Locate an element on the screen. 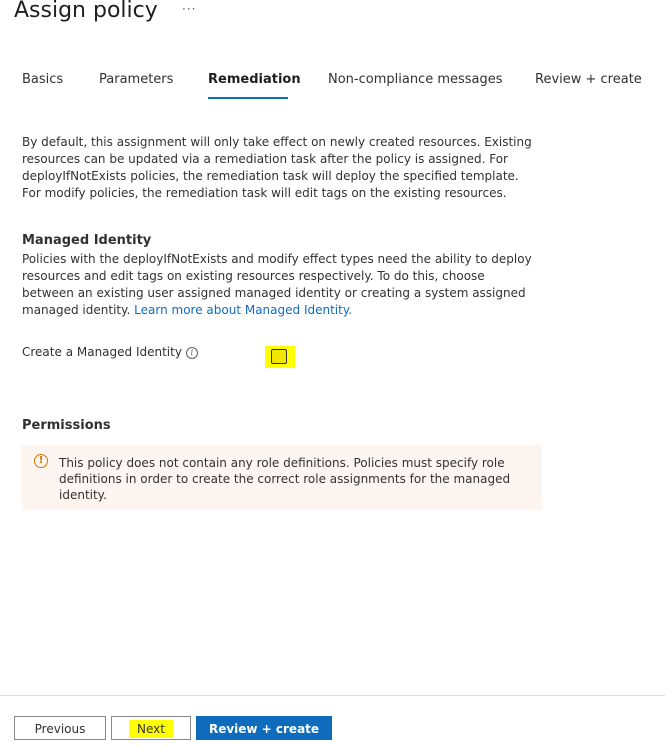 This screenshot has height=746, width=665. managed-identity-heading: Managed Identity is located at coordinates (87, 240).